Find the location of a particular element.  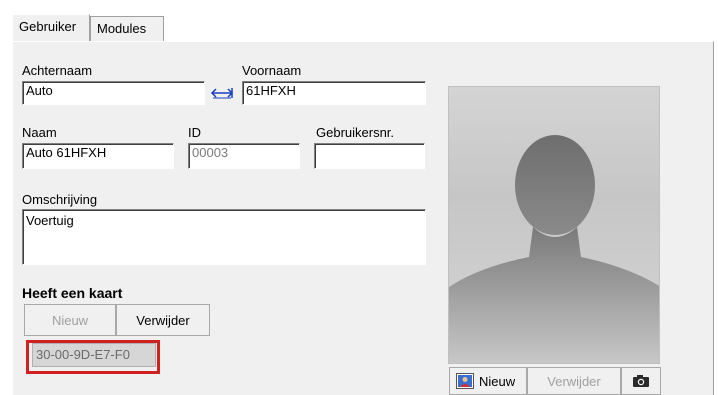

tab-modules-label: Modules is located at coordinates (122, 28).